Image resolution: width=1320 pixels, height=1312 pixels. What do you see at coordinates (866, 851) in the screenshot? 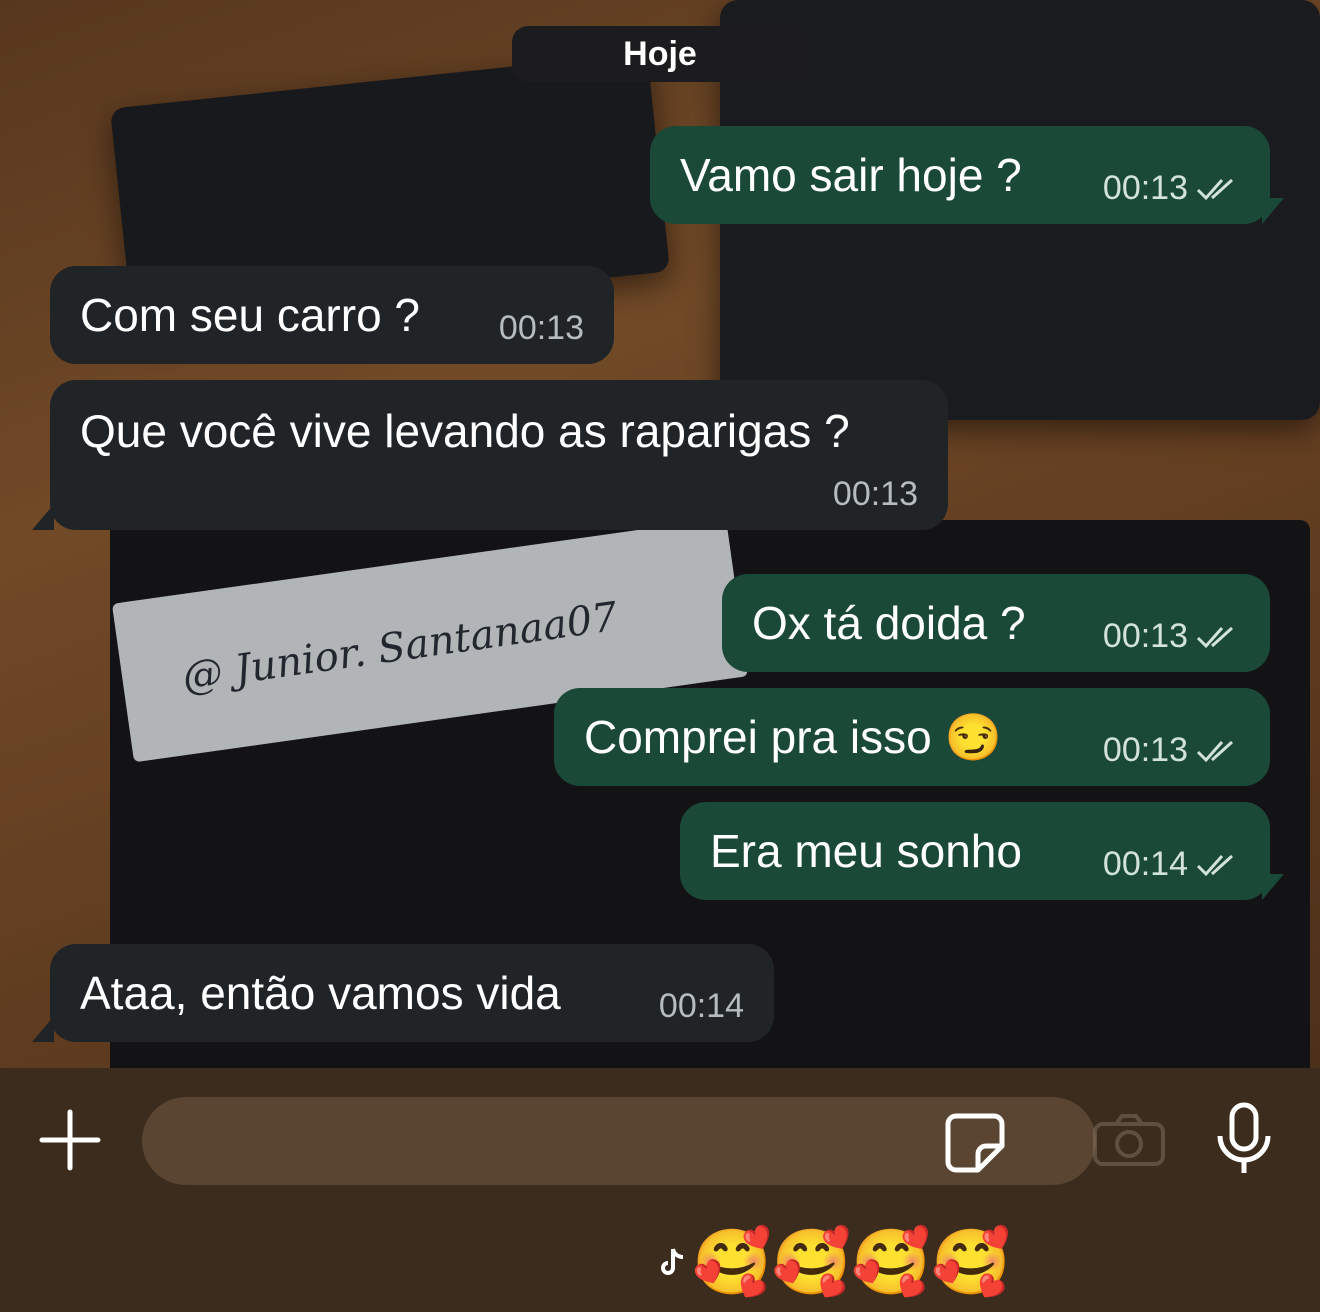
I see `message-text: Era meu sonho` at bounding box center [866, 851].